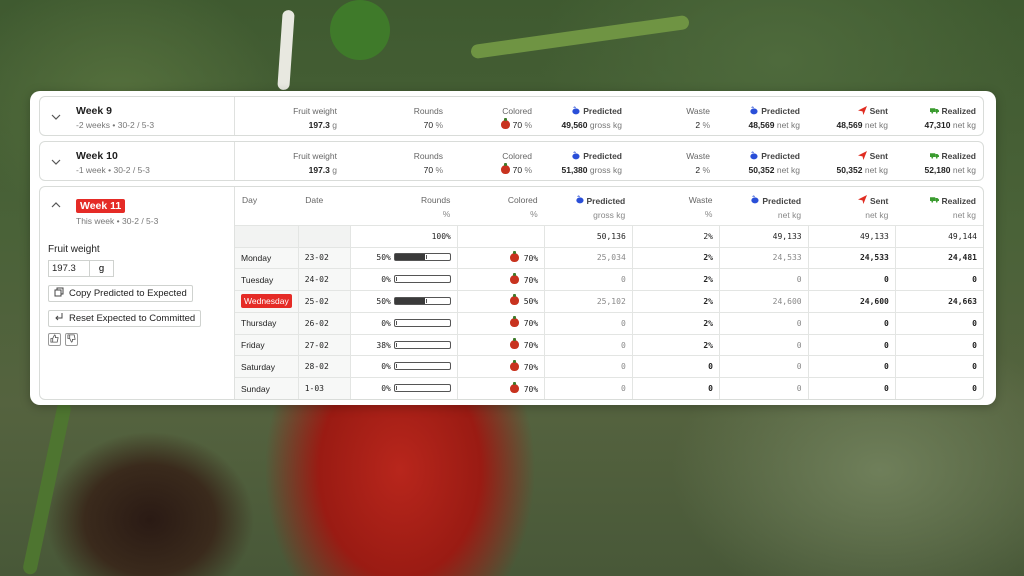  Describe the element at coordinates (101, 206) in the screenshot. I see `week-title-badge: Week 11` at that location.